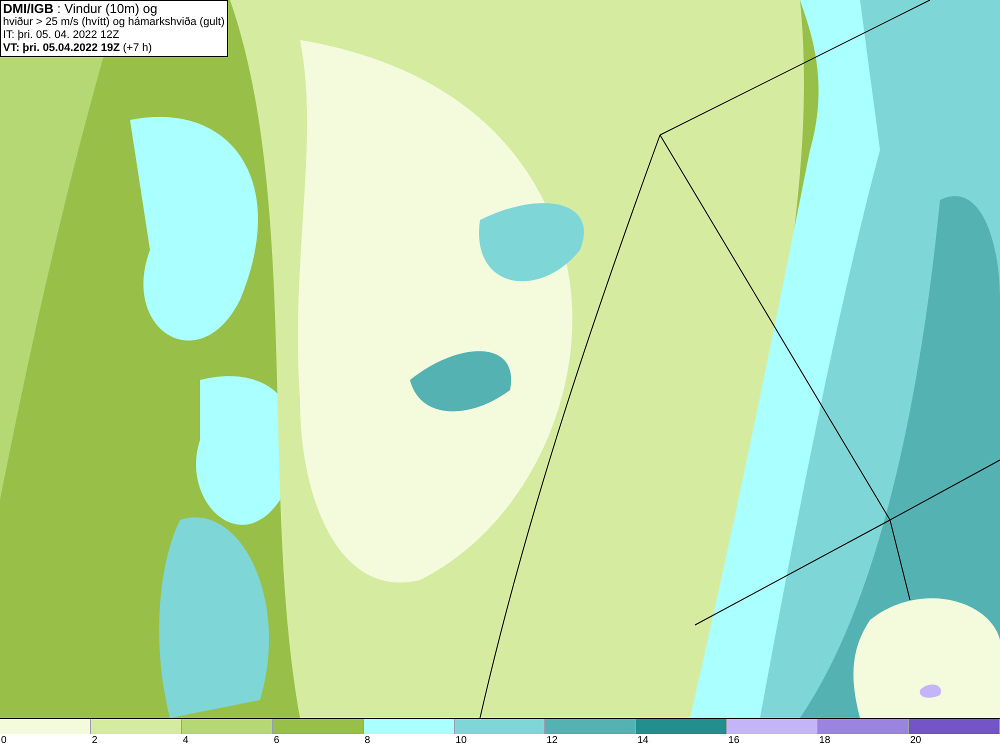  I want to click on title-line: IT: þri. 05. 04. 2022 12Z, so click(61, 35).